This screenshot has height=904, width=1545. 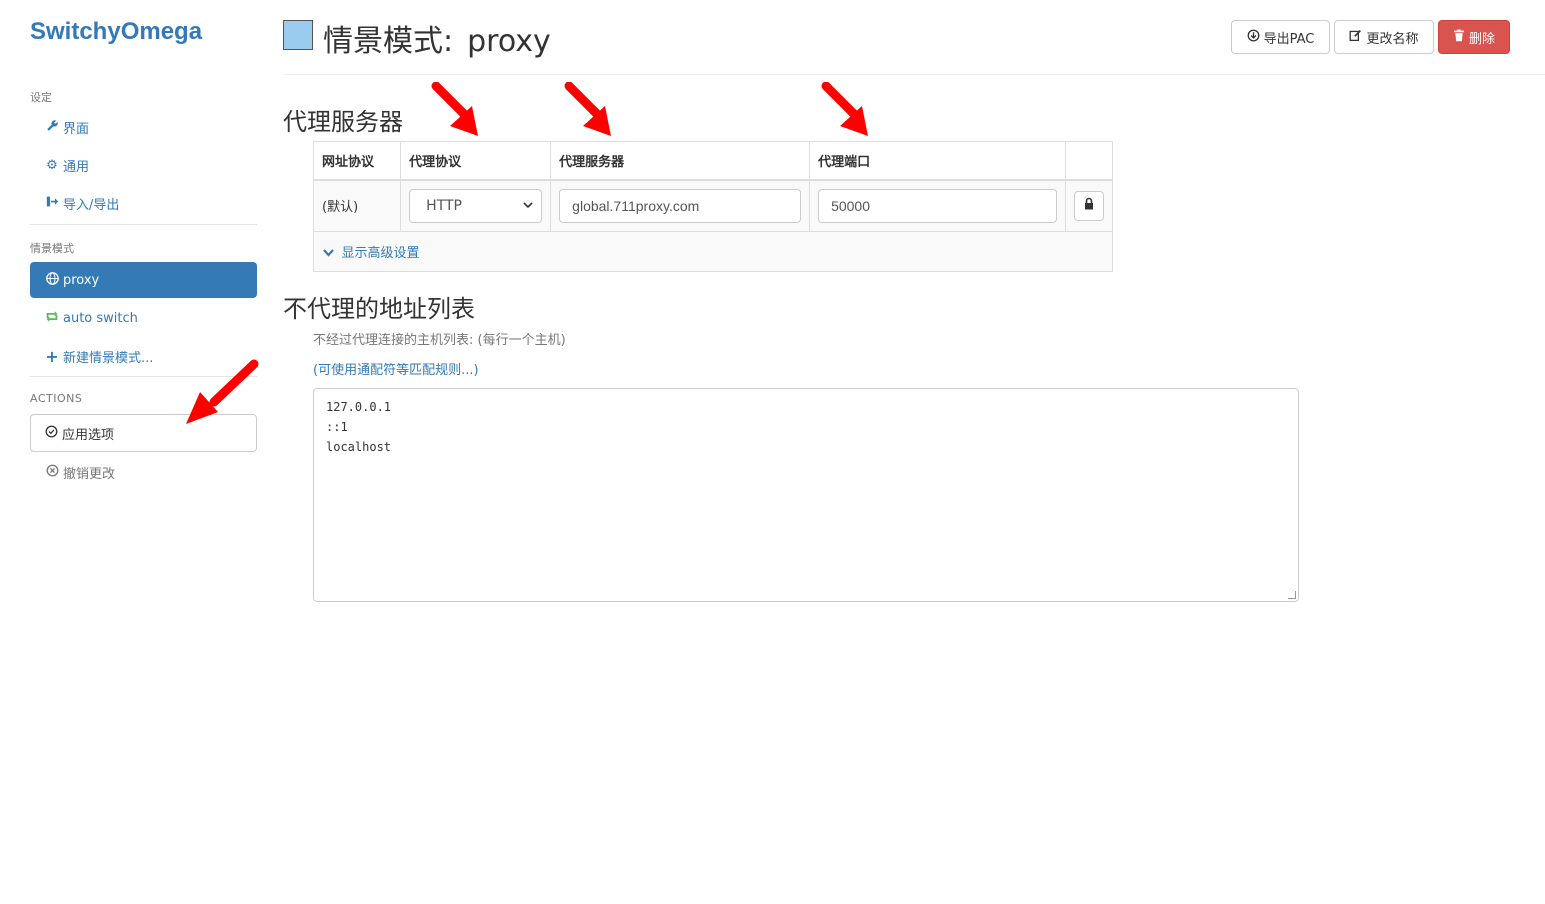 What do you see at coordinates (359, 407) in the screenshot?
I see `bypass-line: 127.0.0.1` at bounding box center [359, 407].